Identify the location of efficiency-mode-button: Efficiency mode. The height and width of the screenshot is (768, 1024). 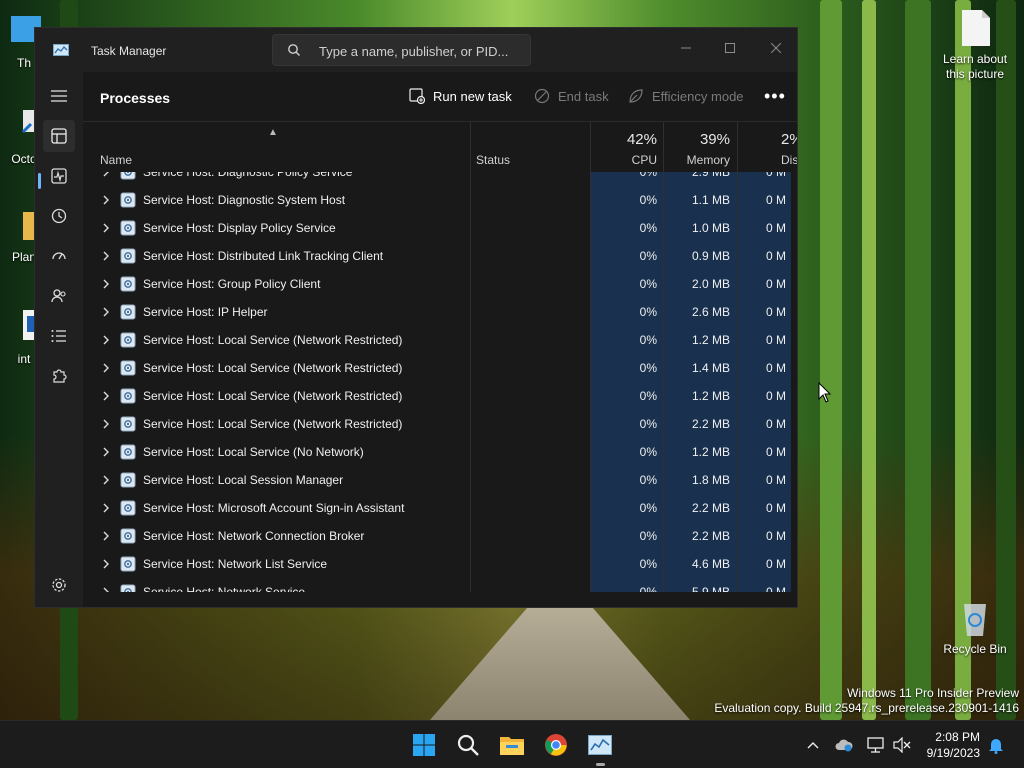
(686, 96).